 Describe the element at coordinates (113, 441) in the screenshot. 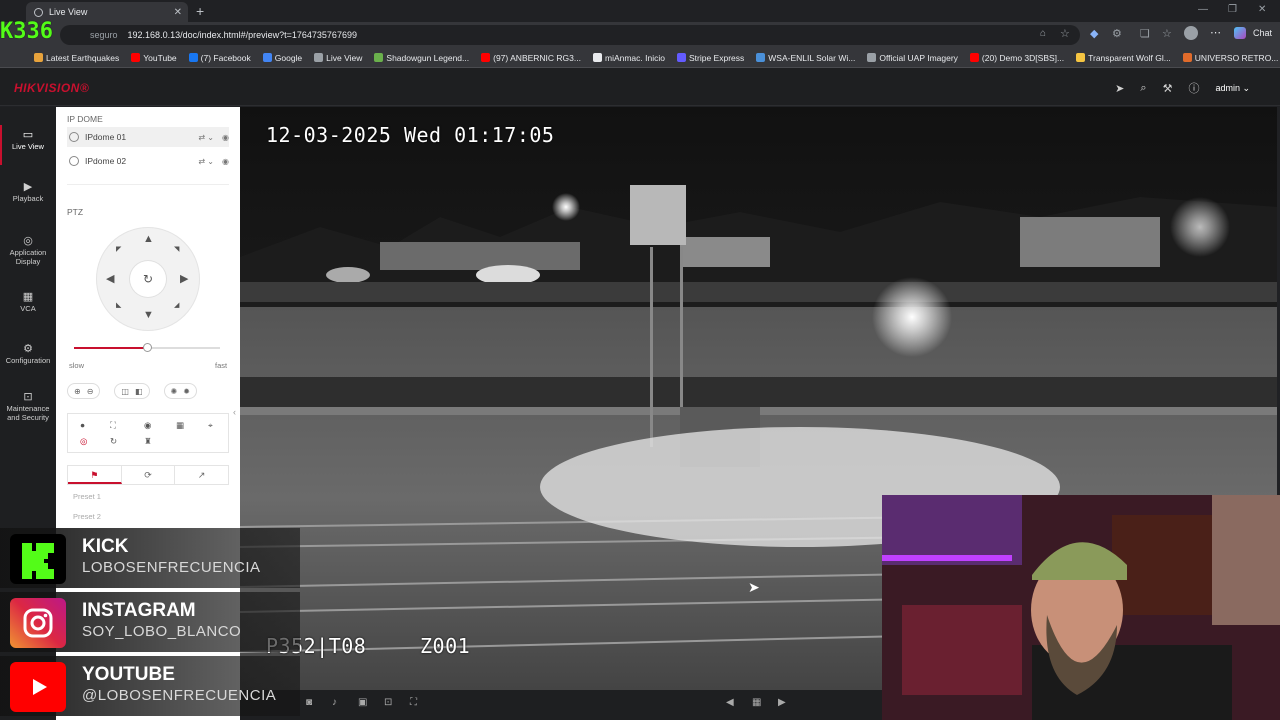

I see `refresh-icon: ↻` at that location.